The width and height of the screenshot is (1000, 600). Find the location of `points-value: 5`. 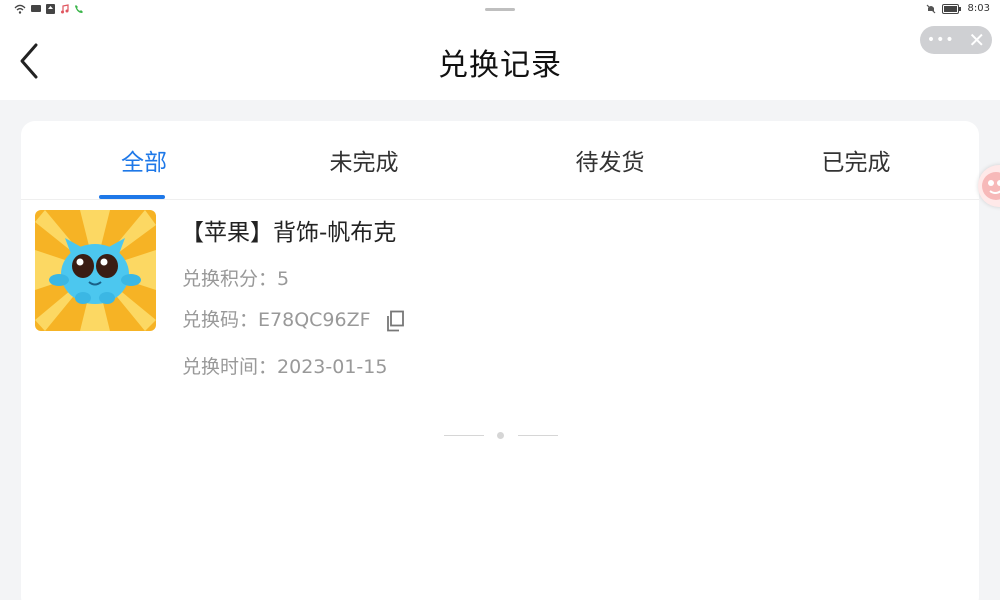

points-value: 5 is located at coordinates (283, 279).